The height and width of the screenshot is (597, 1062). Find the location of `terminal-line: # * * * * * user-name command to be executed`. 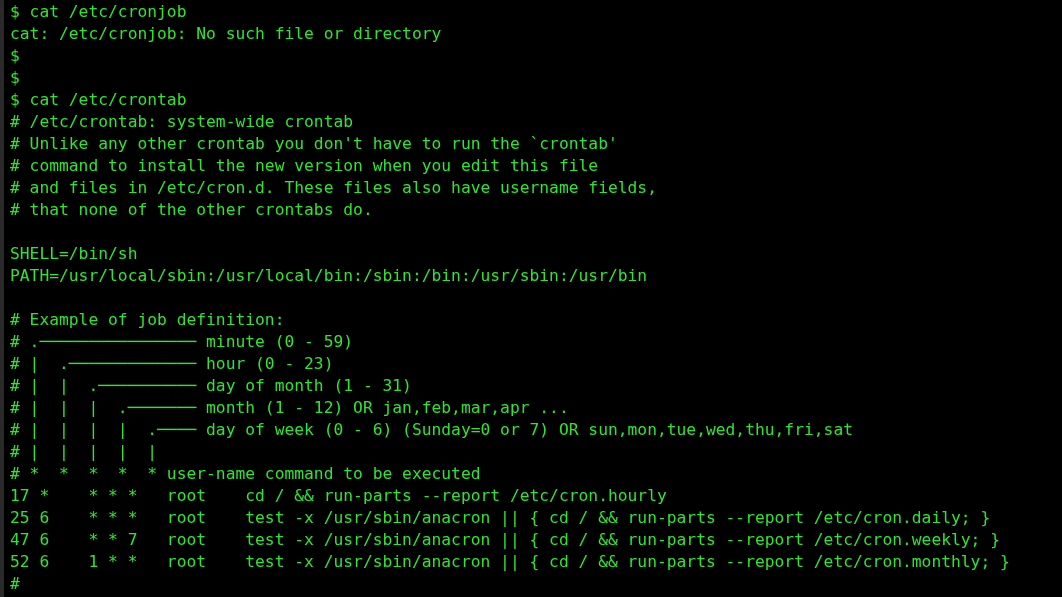

terminal-line: # * * * * * user-name command to be executed is located at coordinates (245, 474).